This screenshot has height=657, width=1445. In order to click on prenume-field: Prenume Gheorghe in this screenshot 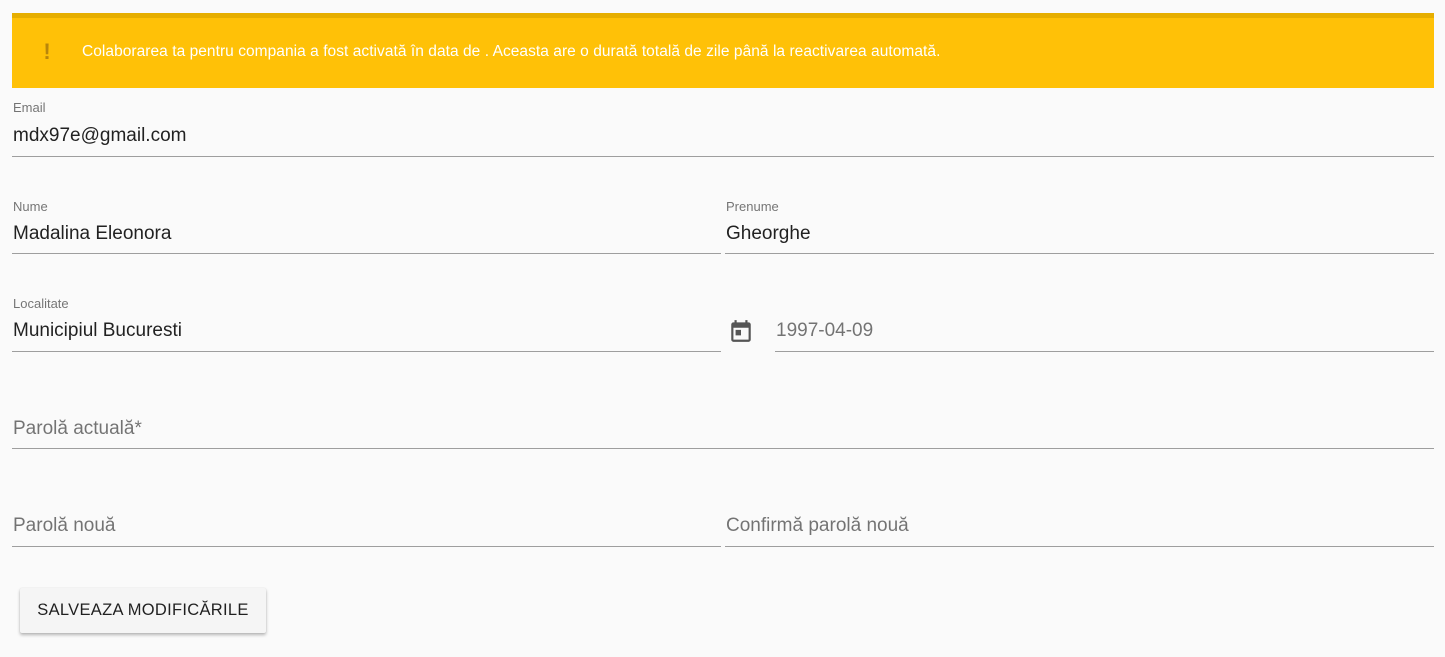, I will do `click(1079, 224)`.